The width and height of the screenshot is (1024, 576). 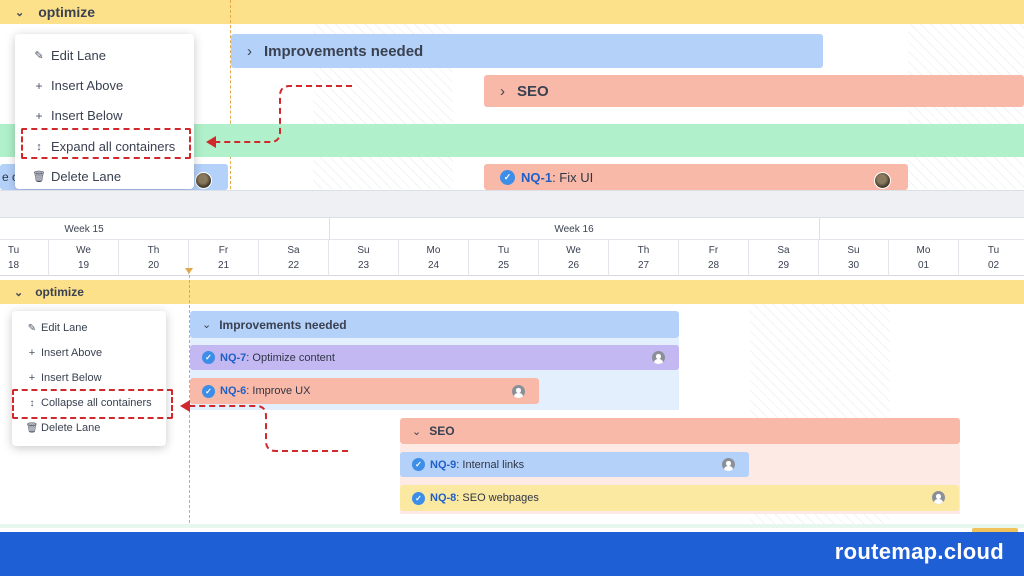 What do you see at coordinates (527, 51) in the screenshot?
I see `group-improvements-needed: › Improvements needed` at bounding box center [527, 51].